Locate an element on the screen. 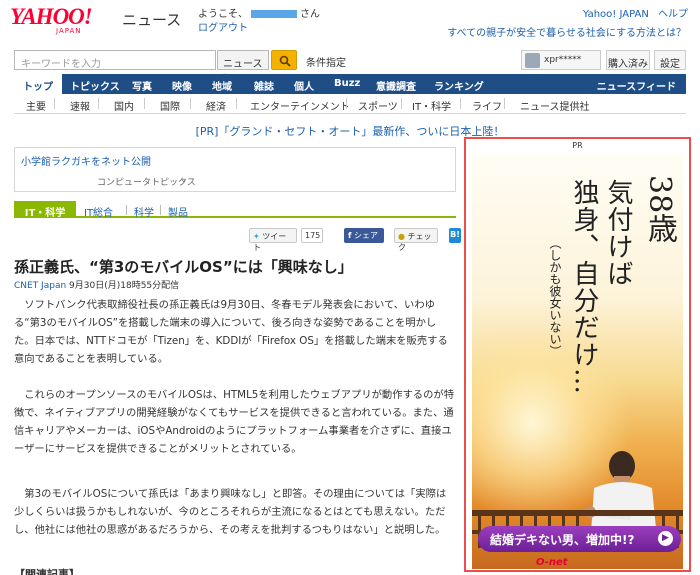 The height and width of the screenshot is (575, 700). search-scope-select: ニュース ▾ is located at coordinates (243, 65).